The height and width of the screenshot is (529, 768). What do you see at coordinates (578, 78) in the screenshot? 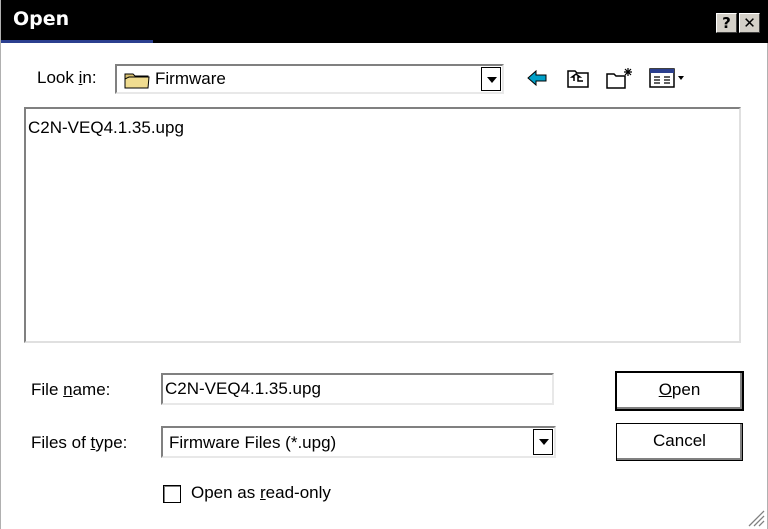
I see `up-one-level-icon` at bounding box center [578, 78].